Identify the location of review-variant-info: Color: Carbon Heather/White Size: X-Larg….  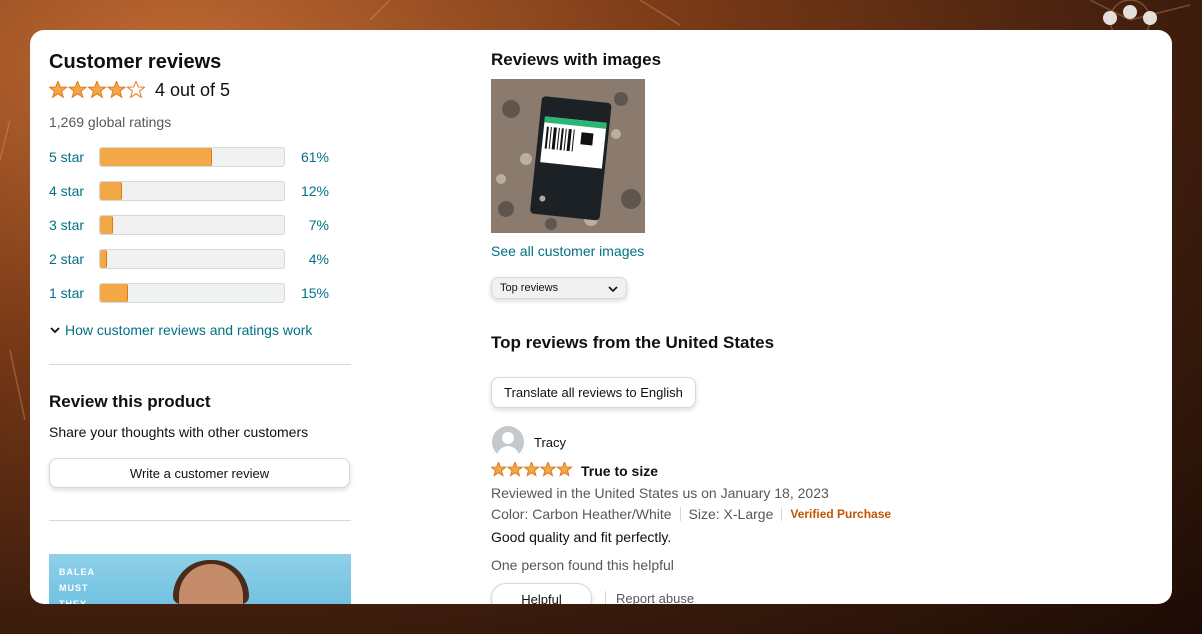
(691, 514).